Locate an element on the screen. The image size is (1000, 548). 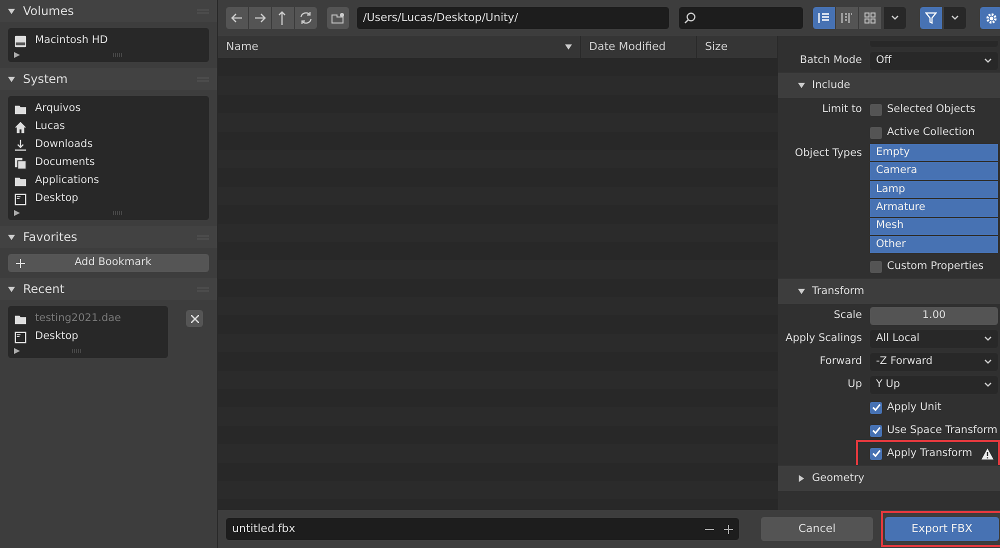
checkbox-label: Custom Properties is located at coordinates (935, 266).